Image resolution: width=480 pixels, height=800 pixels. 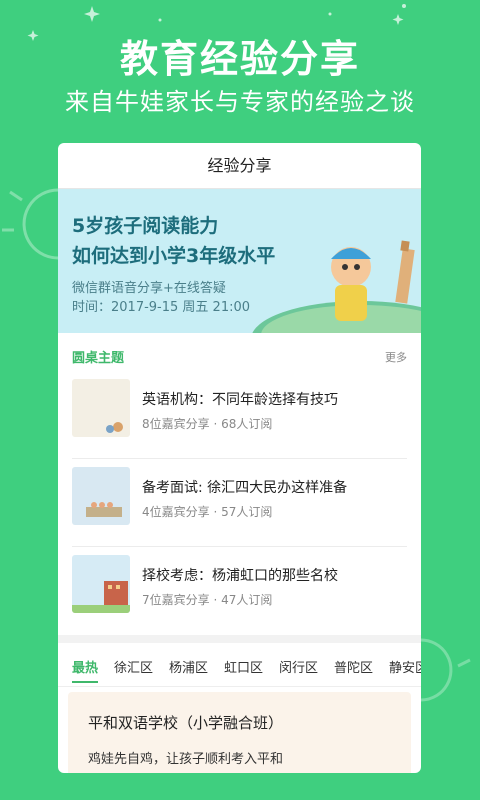 What do you see at coordinates (186, 759) in the screenshot?
I see `school-description: 鸡娃先自鸡，让孩子顺利考入平和` at bounding box center [186, 759].